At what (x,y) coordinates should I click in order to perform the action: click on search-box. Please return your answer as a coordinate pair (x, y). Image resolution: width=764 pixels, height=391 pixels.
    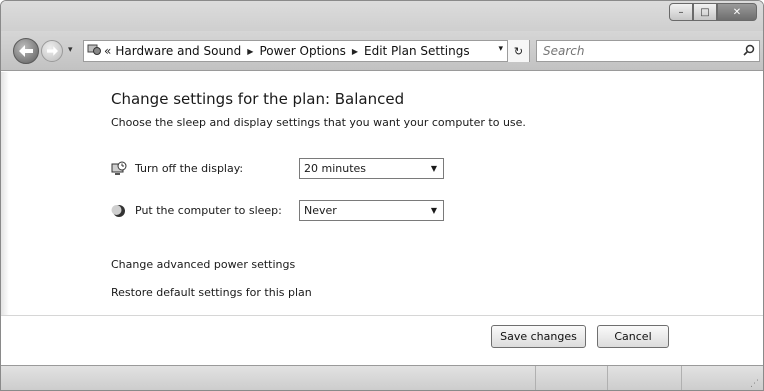
    Looking at the image, I should click on (648, 51).